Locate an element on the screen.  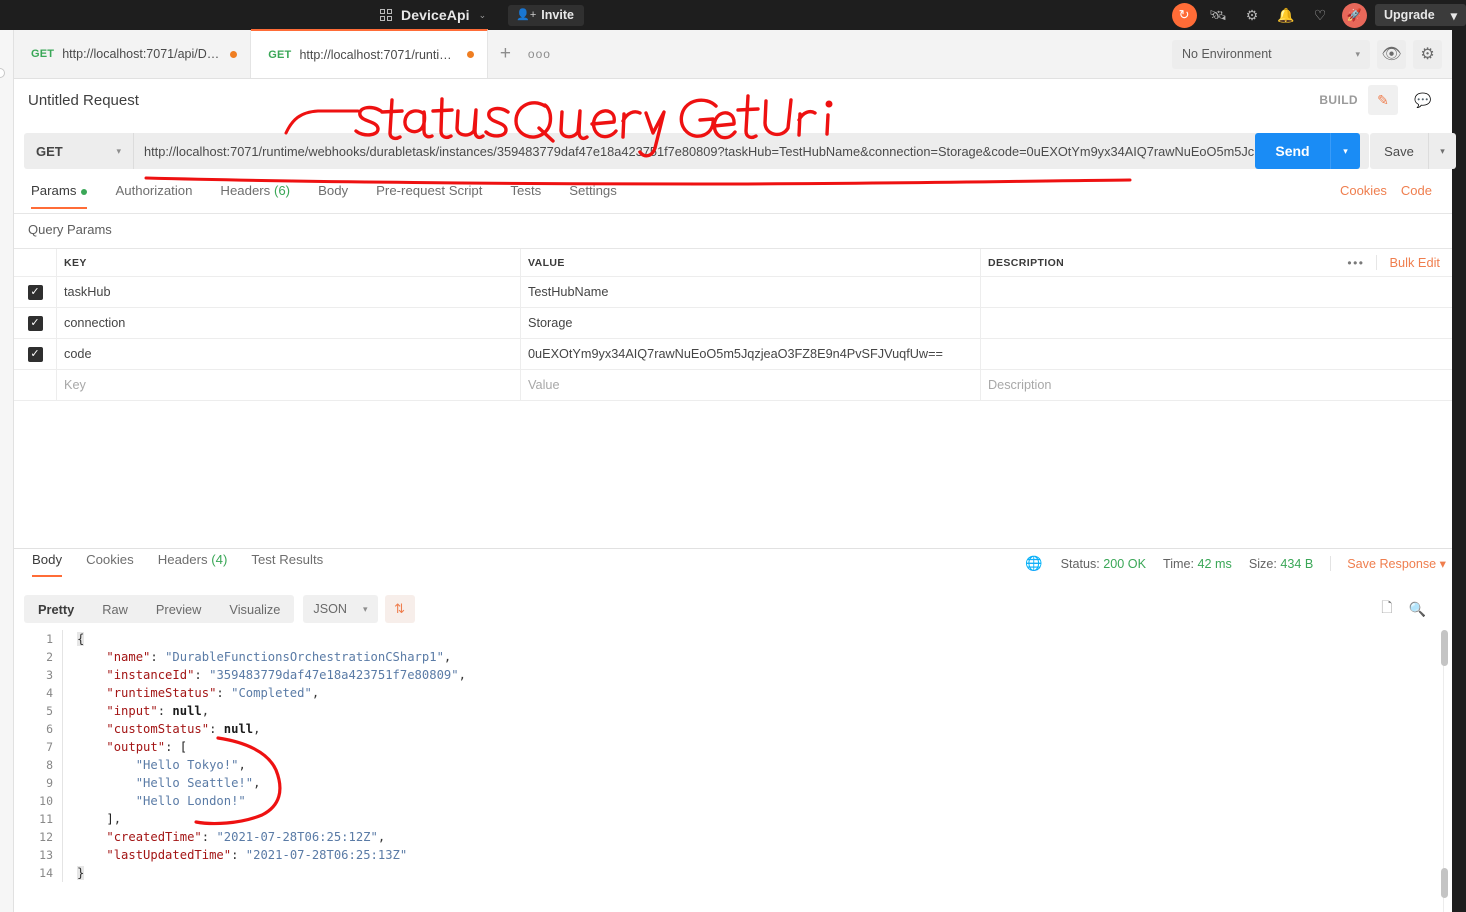
line-number: 6 is located at coordinates (49, 729).